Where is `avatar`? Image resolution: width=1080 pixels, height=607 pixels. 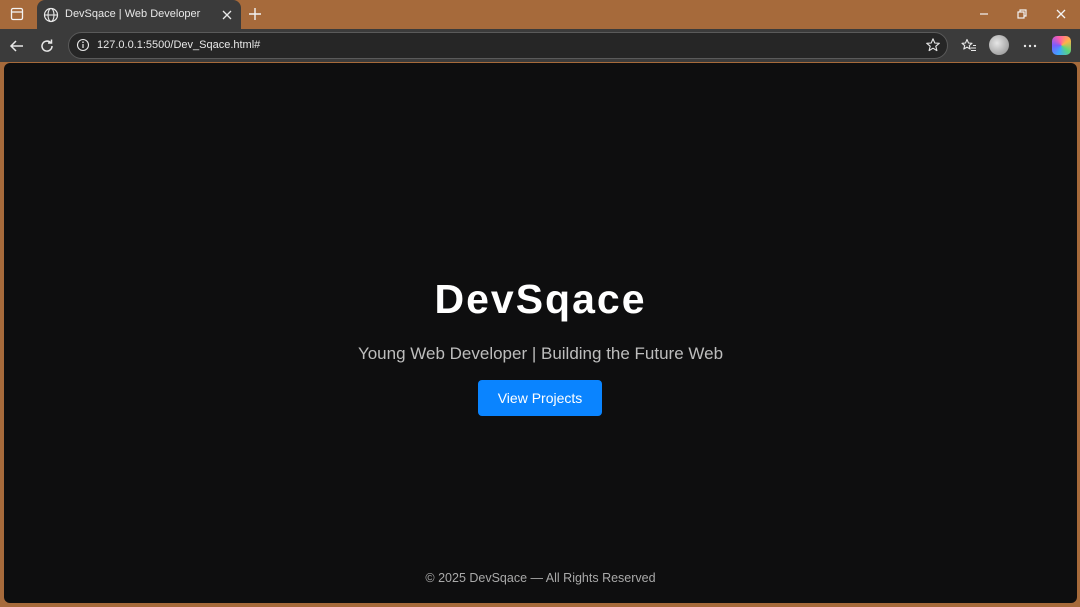 avatar is located at coordinates (999, 45).